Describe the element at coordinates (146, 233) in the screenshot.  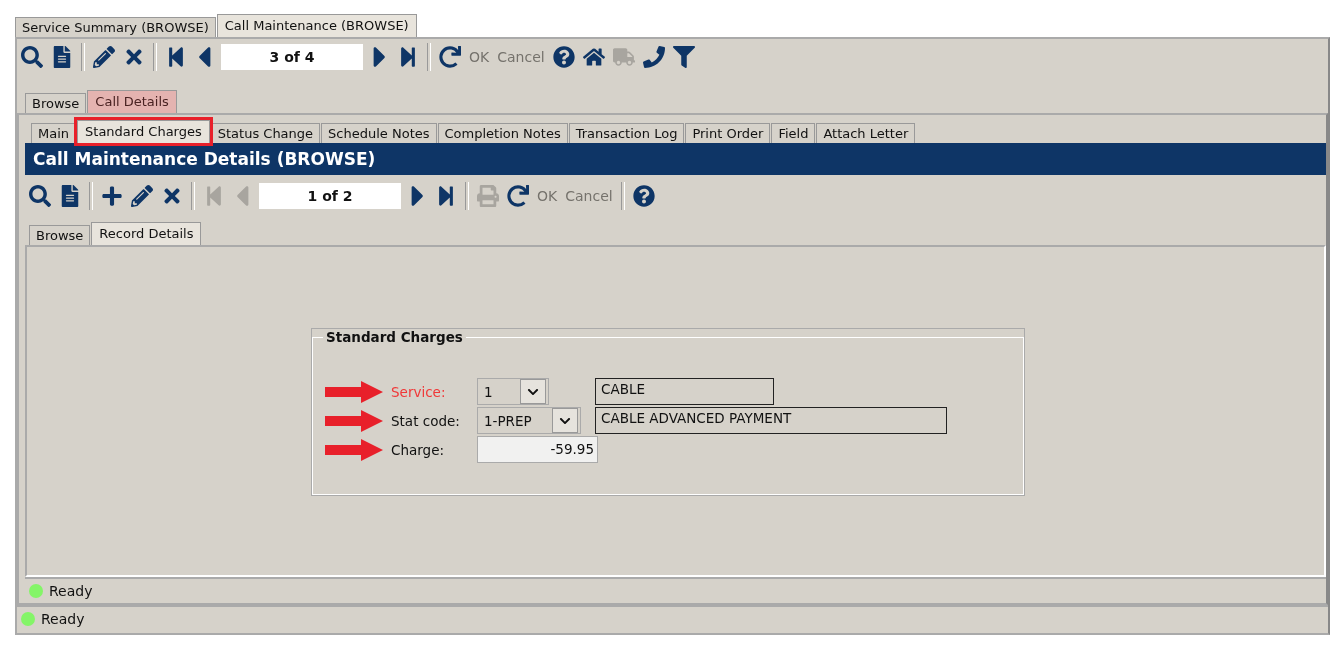
I see `record-tab: Record Details` at that location.